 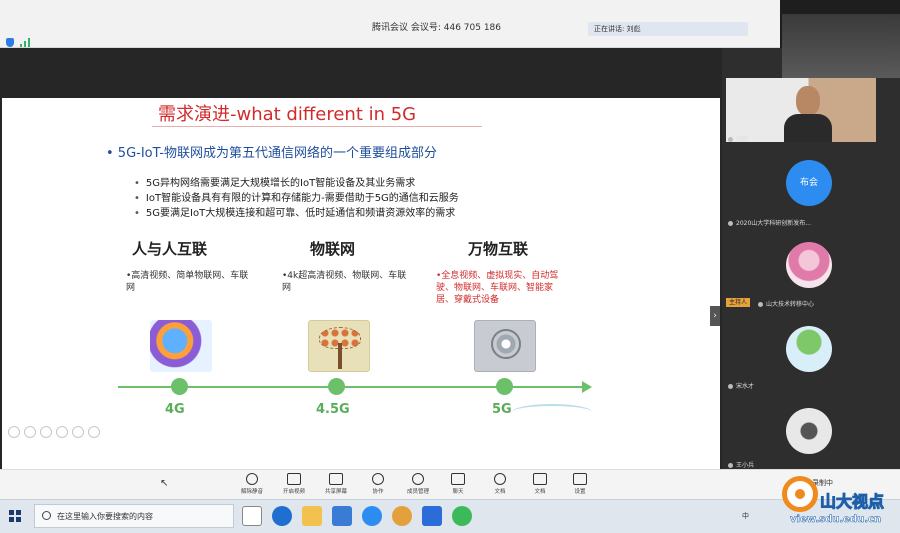 I want to click on column-heading-5g: 万物互联, so click(x=498, y=249).